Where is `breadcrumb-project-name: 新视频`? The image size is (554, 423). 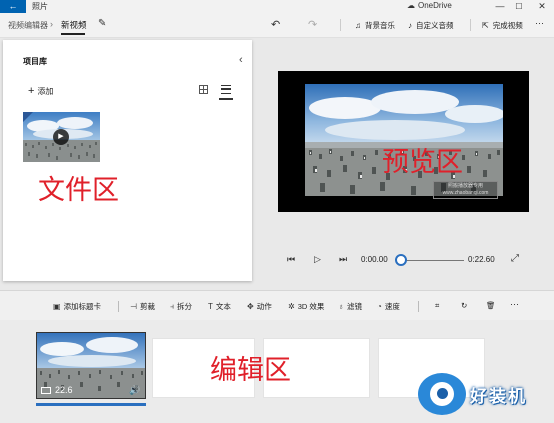
breadcrumb-project-name: 新视频 is located at coordinates (74, 25).